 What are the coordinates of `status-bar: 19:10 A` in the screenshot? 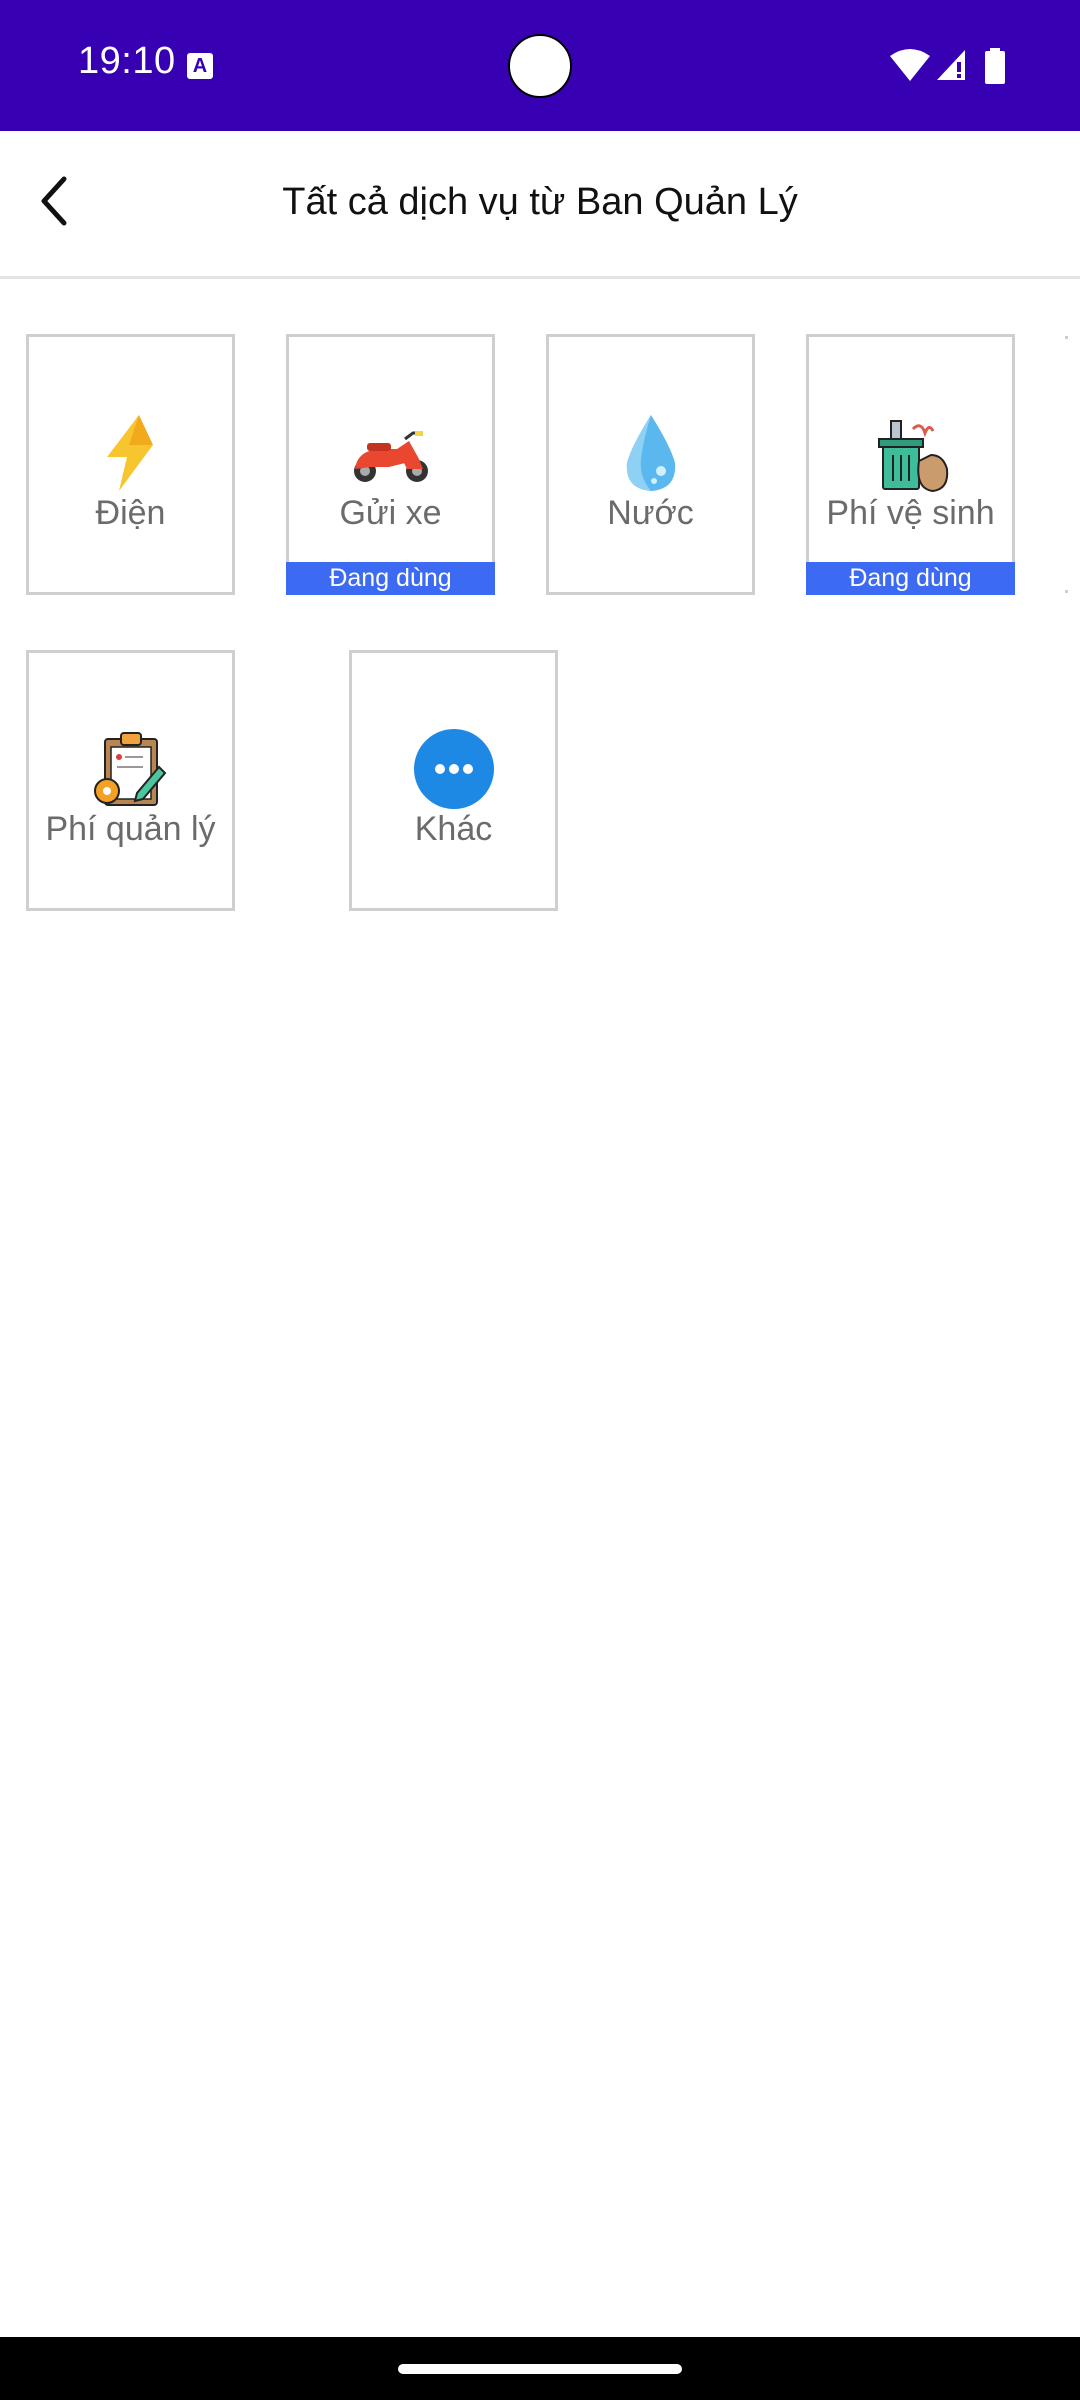 It's located at (540, 65).